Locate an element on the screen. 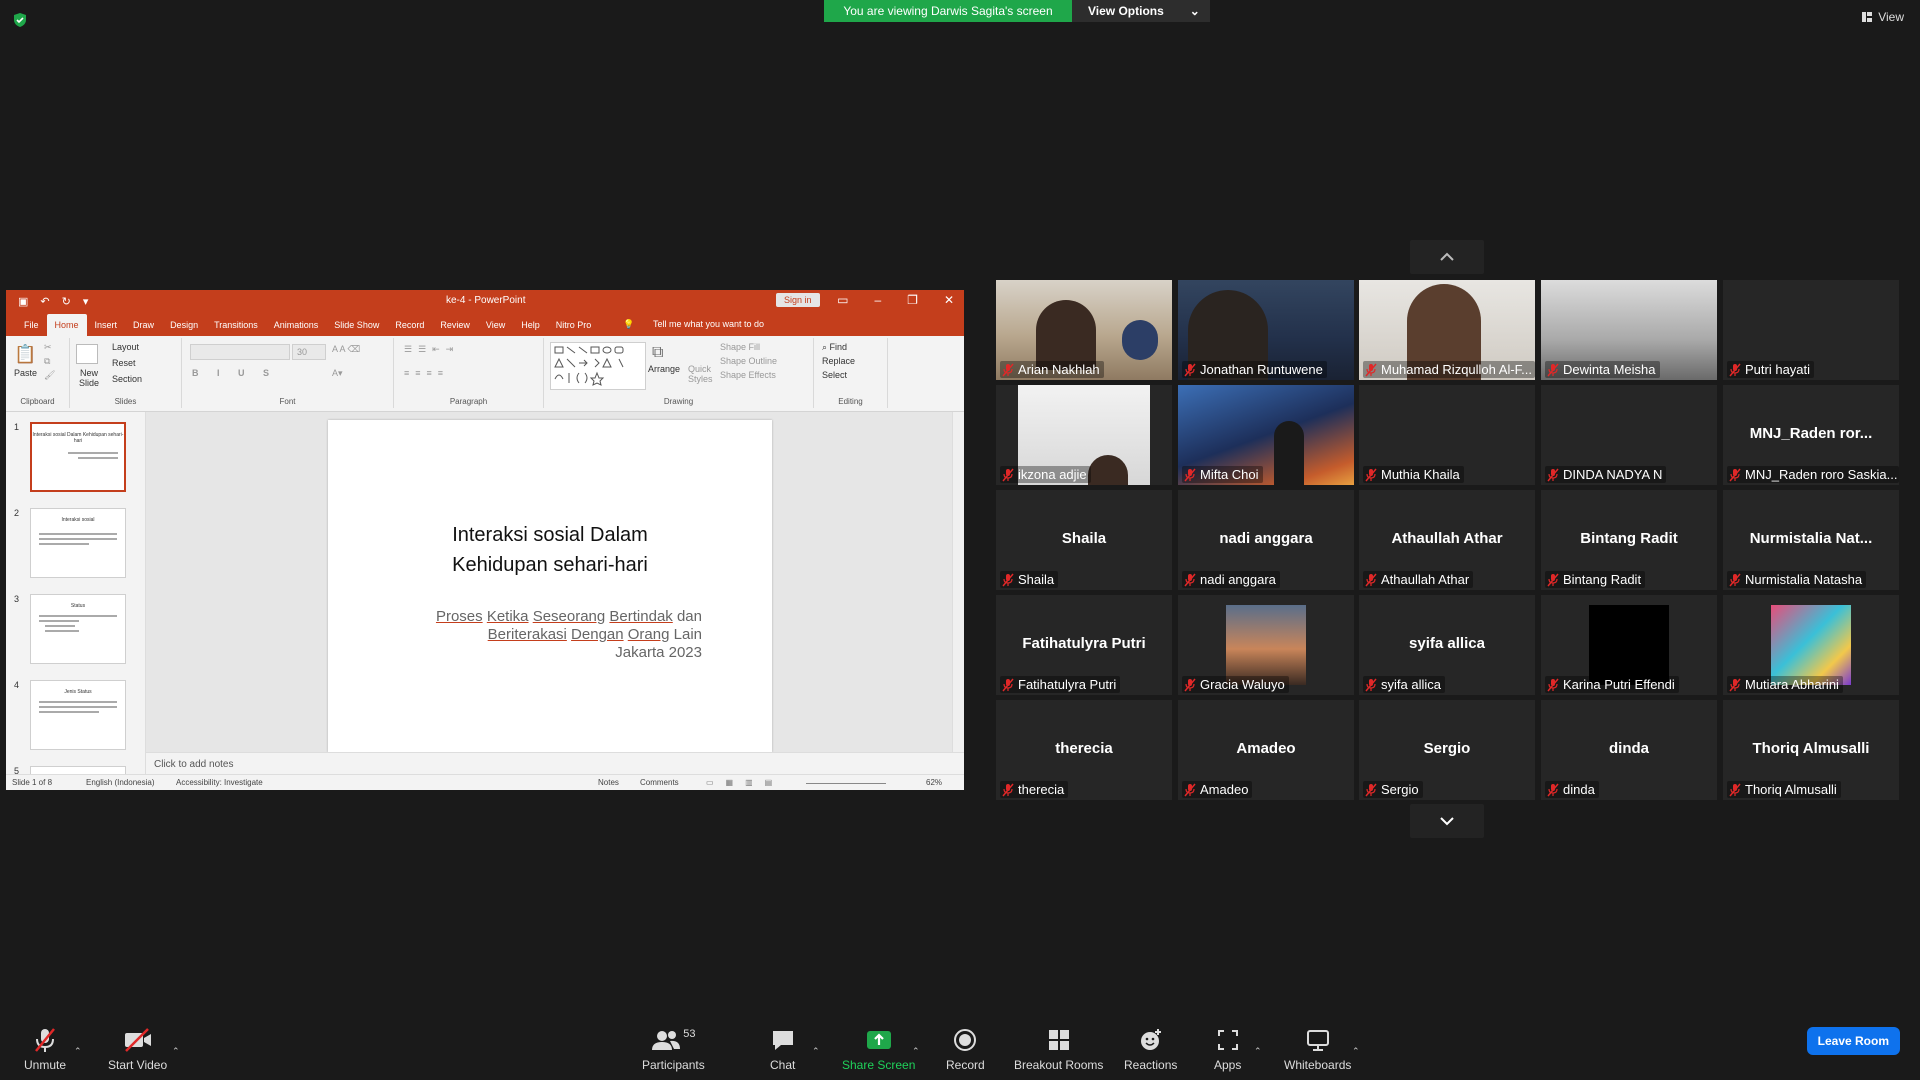 Image resolution: width=1920 pixels, height=1080 pixels. quick-styles-button: Quick Styles is located at coordinates (700, 374).